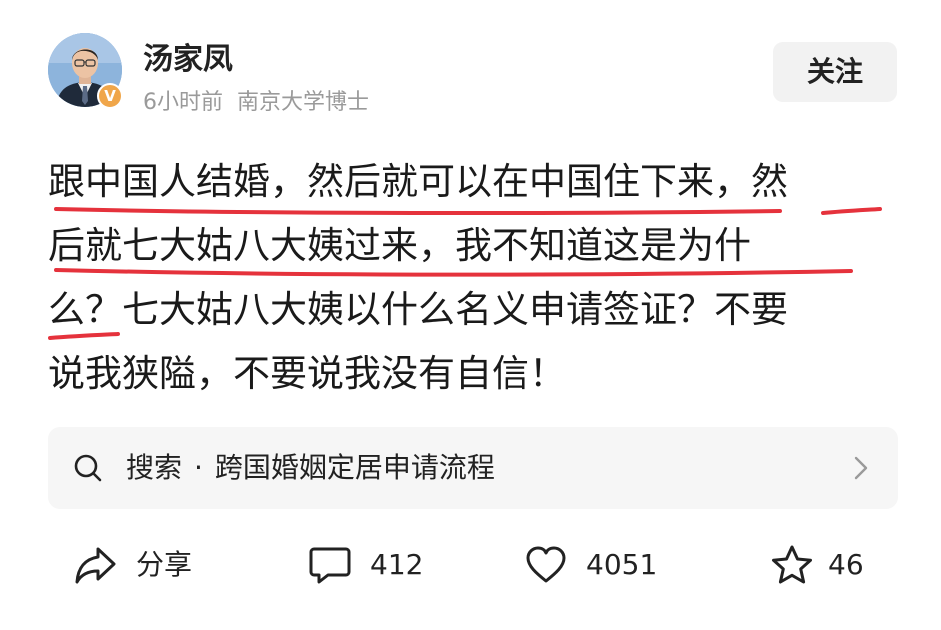 Image resolution: width=941 pixels, height=630 pixels. What do you see at coordinates (368, 565) in the screenshot?
I see `comment-button: 412` at bounding box center [368, 565].